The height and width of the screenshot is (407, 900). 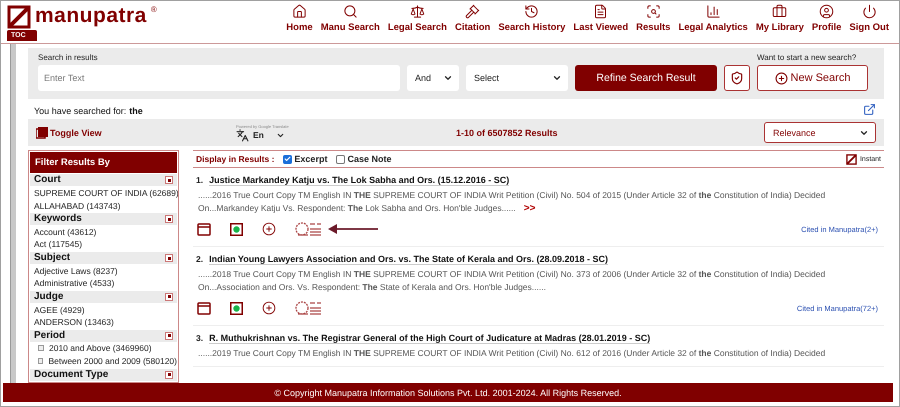 I want to click on nav-item: Citation, so click(x=472, y=18).